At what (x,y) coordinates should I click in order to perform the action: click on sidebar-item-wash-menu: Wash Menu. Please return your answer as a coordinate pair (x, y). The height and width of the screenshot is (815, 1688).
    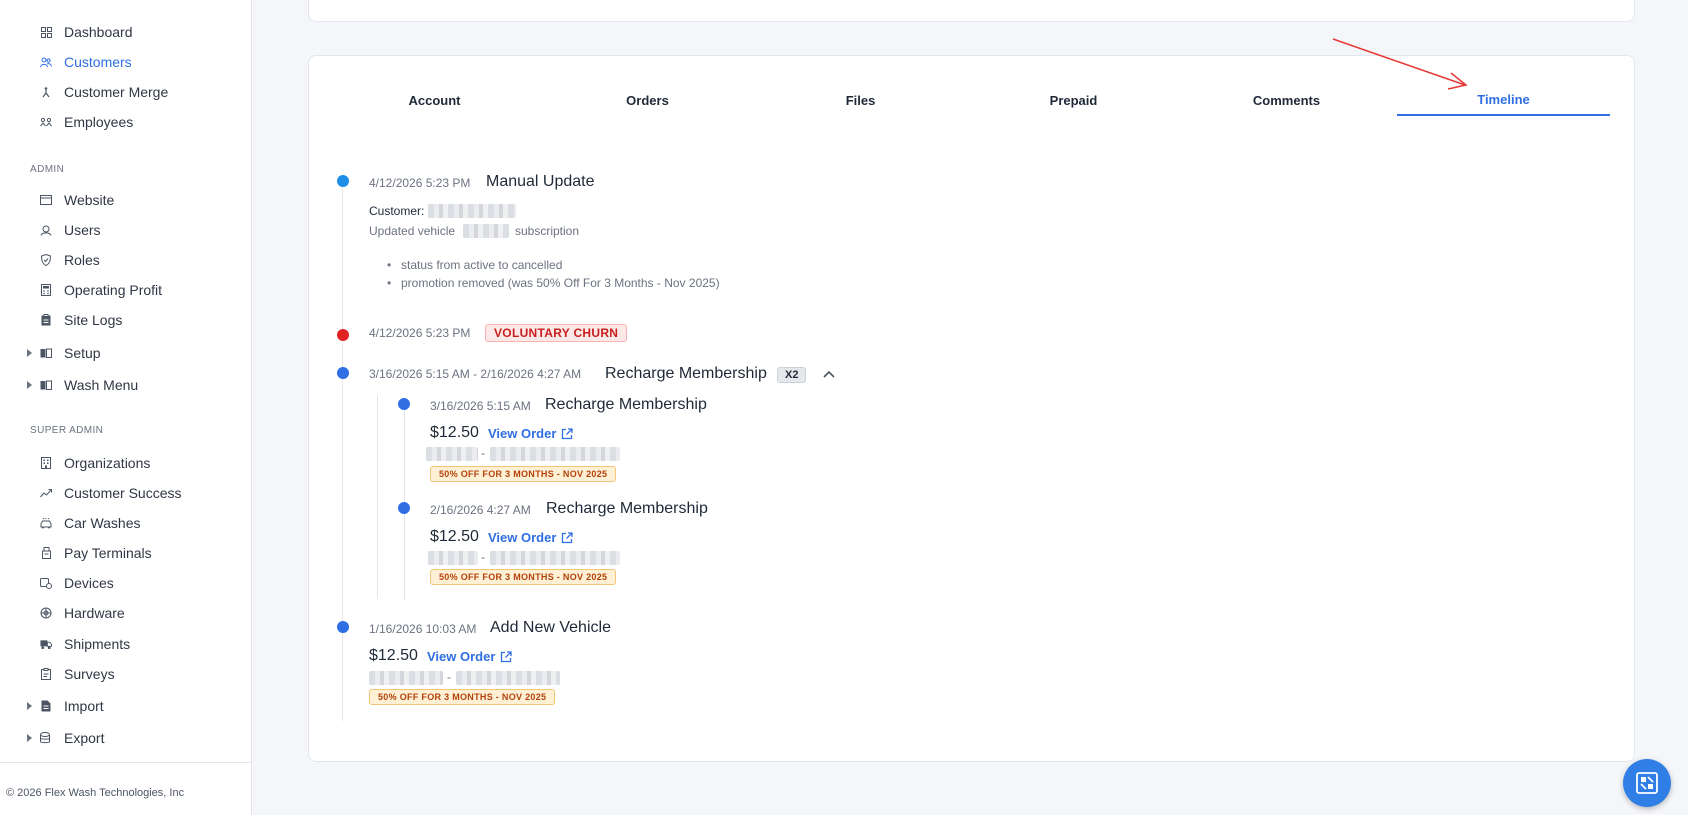
    Looking at the image, I should click on (126, 385).